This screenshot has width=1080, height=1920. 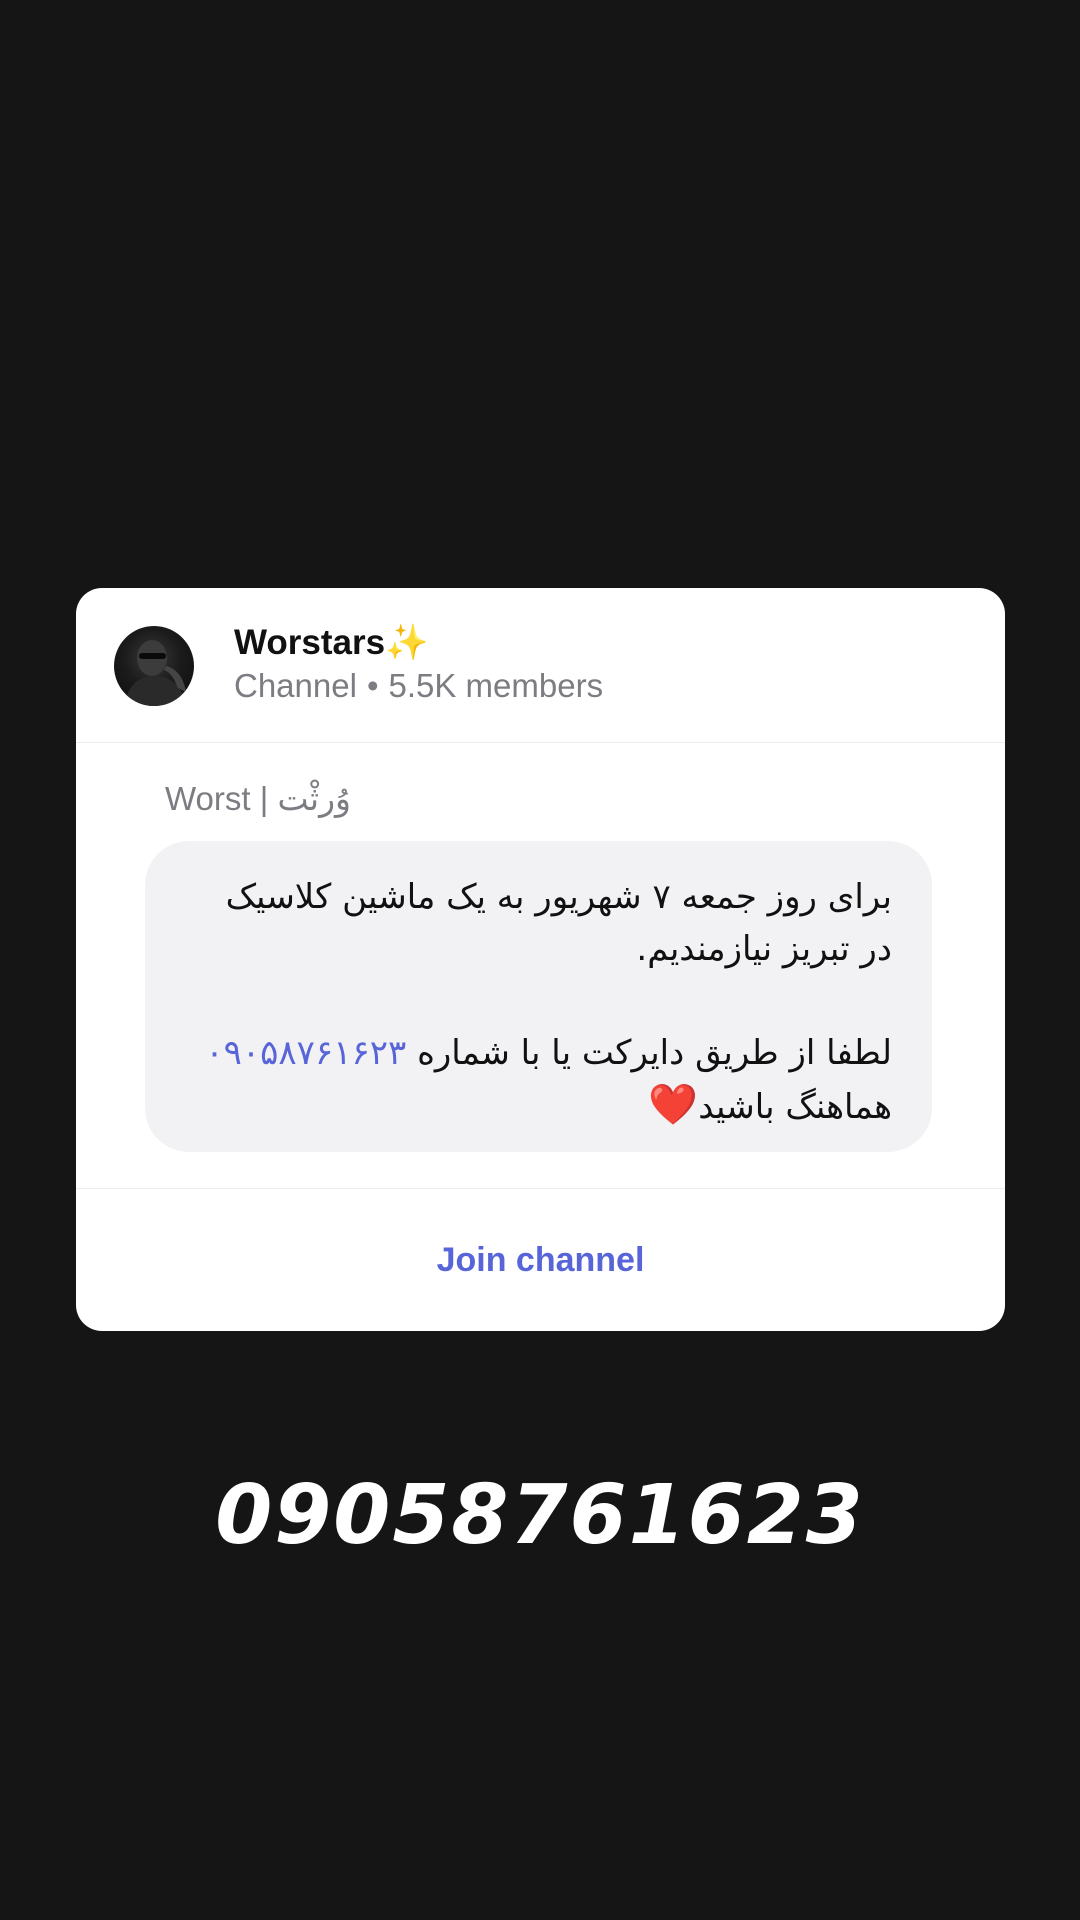 What do you see at coordinates (305, 1053) in the screenshot?
I see `phone-link: ۰۹۰۵۸۷۶۱۶۲۳` at bounding box center [305, 1053].